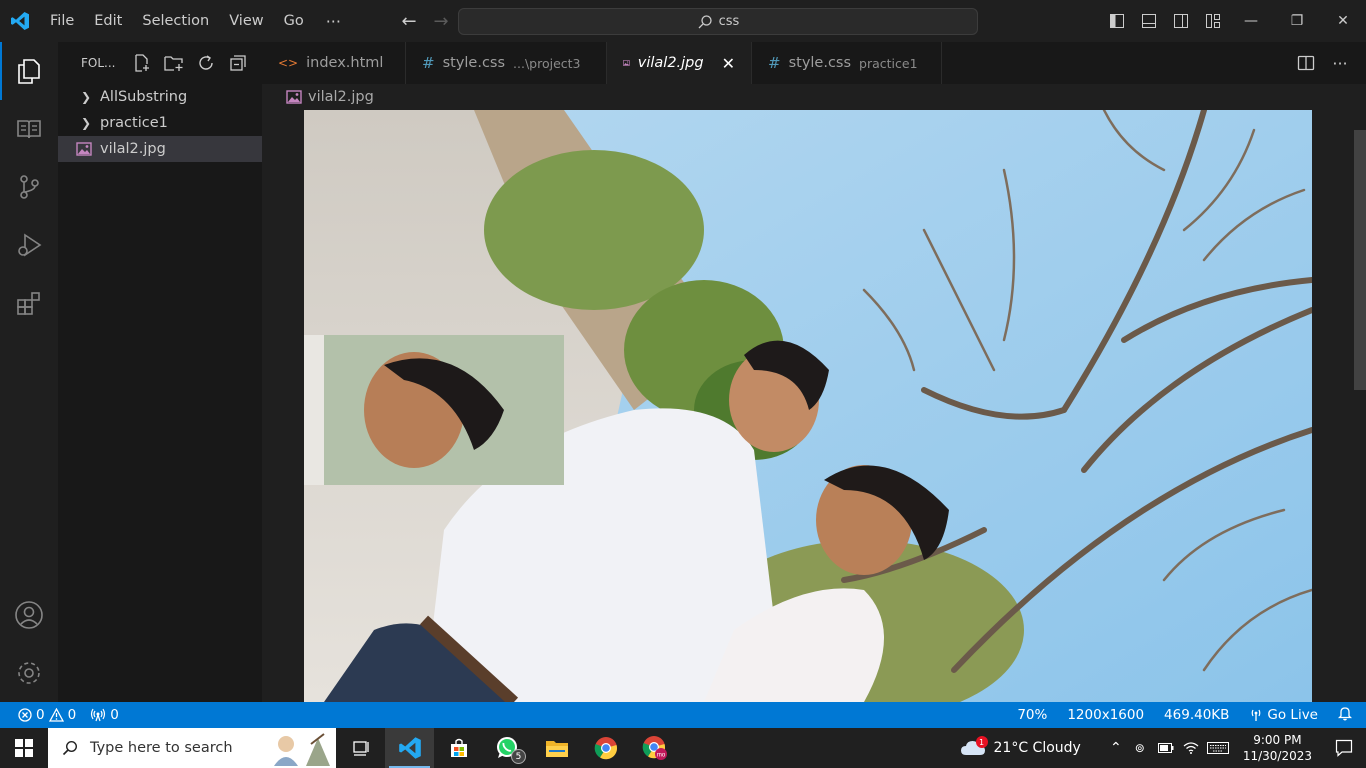 This screenshot has width=1366, height=768. What do you see at coordinates (144, 97) in the screenshot?
I see `tree-item-label: AllSubstring` at bounding box center [144, 97].